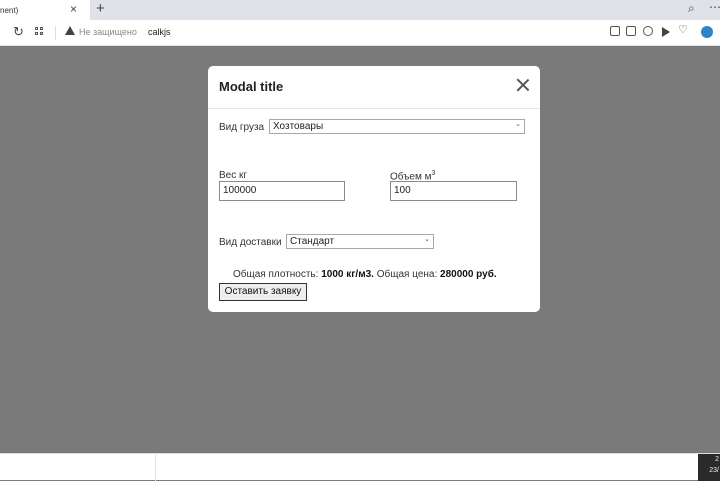 This screenshot has width=720, height=481. Describe the element at coordinates (666, 32) in the screenshot. I see `send-icon` at that location.